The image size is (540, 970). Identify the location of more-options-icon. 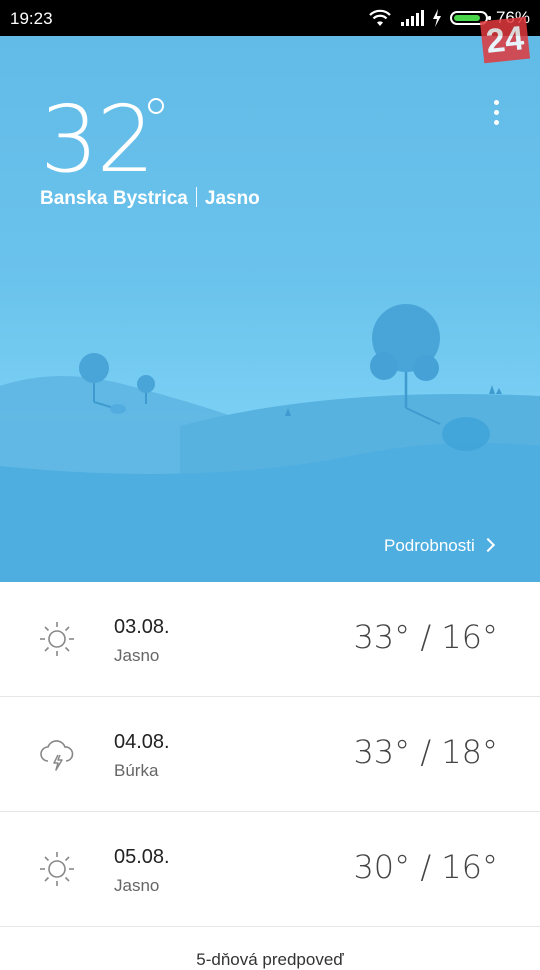
(497, 113).